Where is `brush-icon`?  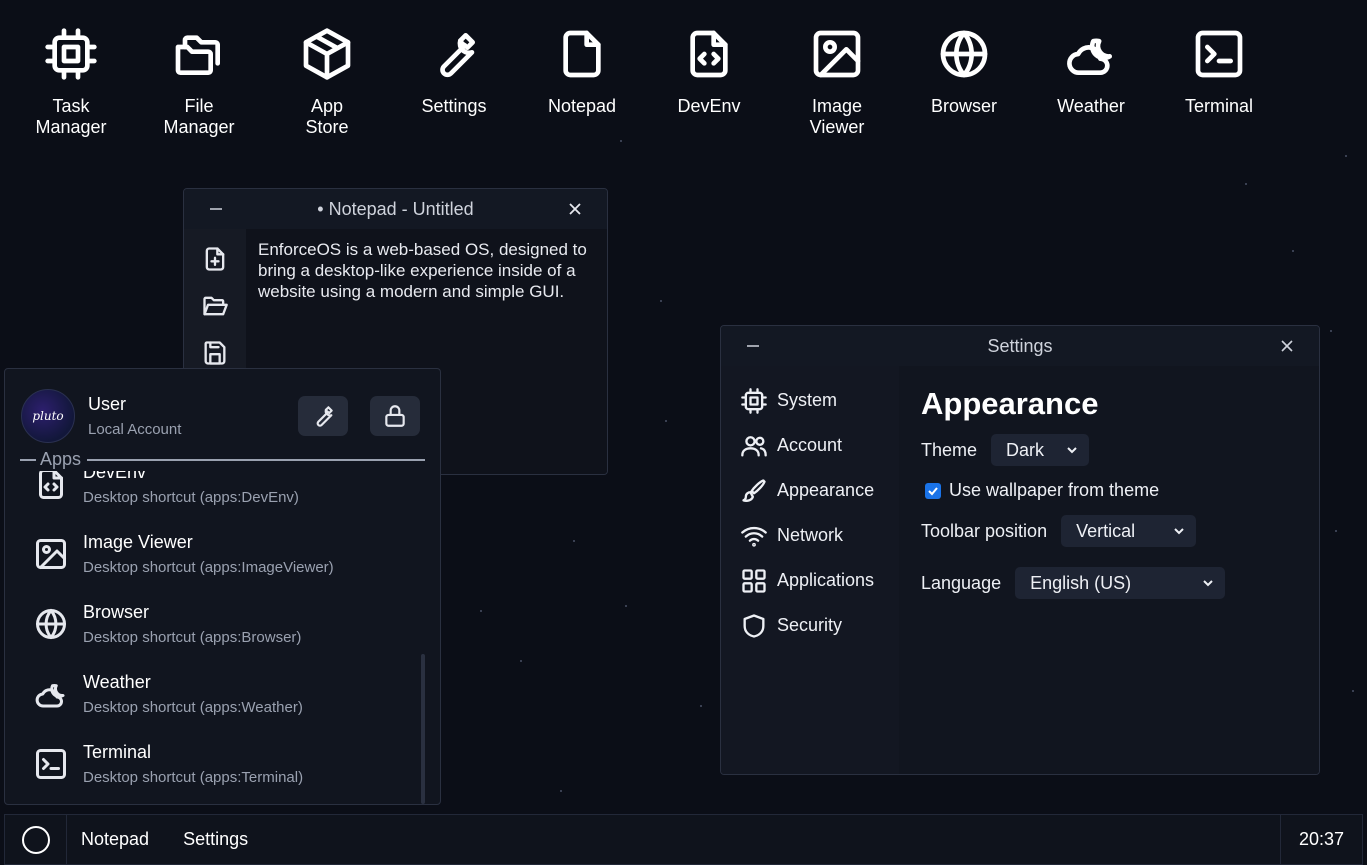 brush-icon is located at coordinates (754, 491).